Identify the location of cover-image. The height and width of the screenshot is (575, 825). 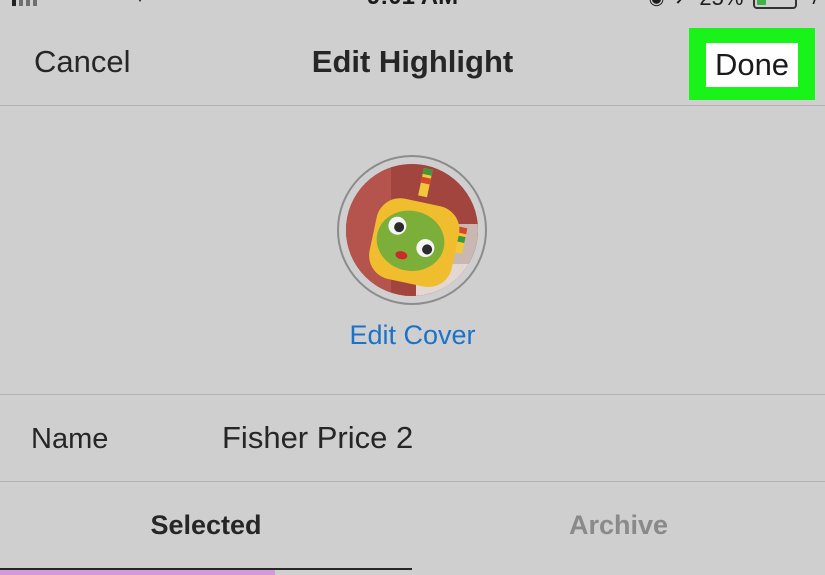
(412, 230).